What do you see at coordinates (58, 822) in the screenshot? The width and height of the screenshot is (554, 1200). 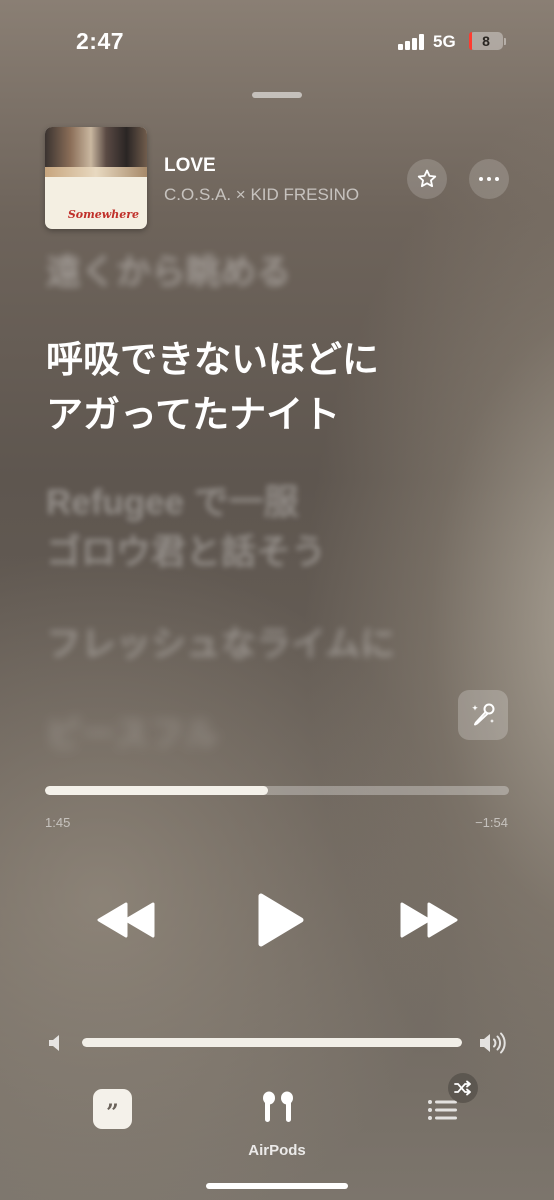 I see `elapsed-time: 1:45` at bounding box center [58, 822].